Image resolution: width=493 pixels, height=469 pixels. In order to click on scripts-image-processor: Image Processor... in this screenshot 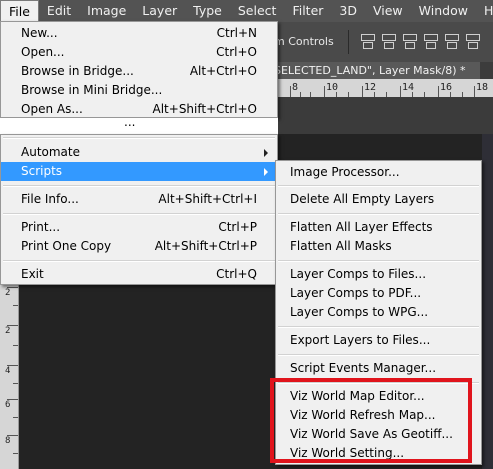, I will do `click(378, 172)`.